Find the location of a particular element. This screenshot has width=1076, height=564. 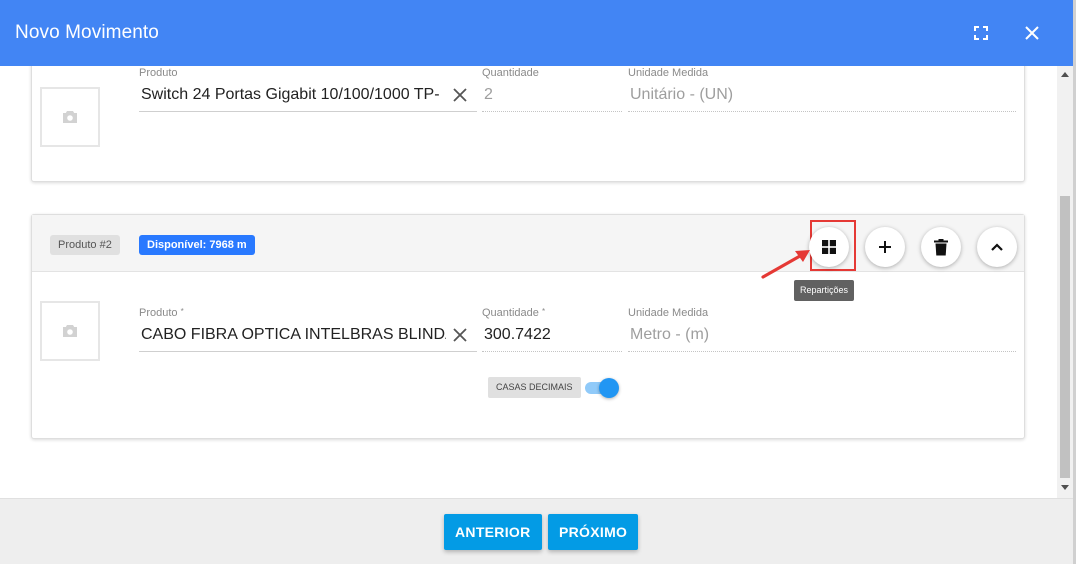

dialog-titlebar: Novo Movimento is located at coordinates (536, 33).